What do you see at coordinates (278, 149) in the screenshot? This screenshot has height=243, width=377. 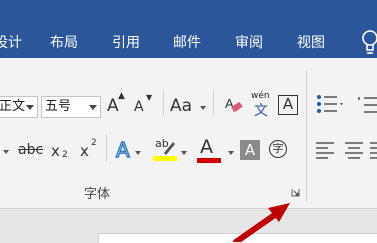 I see `enclose-characters-button: 字` at bounding box center [278, 149].